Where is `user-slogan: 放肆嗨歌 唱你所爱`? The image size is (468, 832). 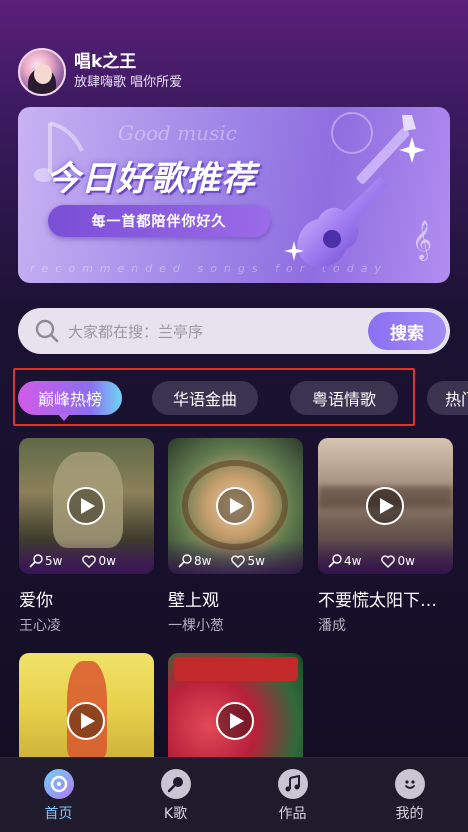 user-slogan: 放肆嗨歌 唱你所爱 is located at coordinates (128, 82).